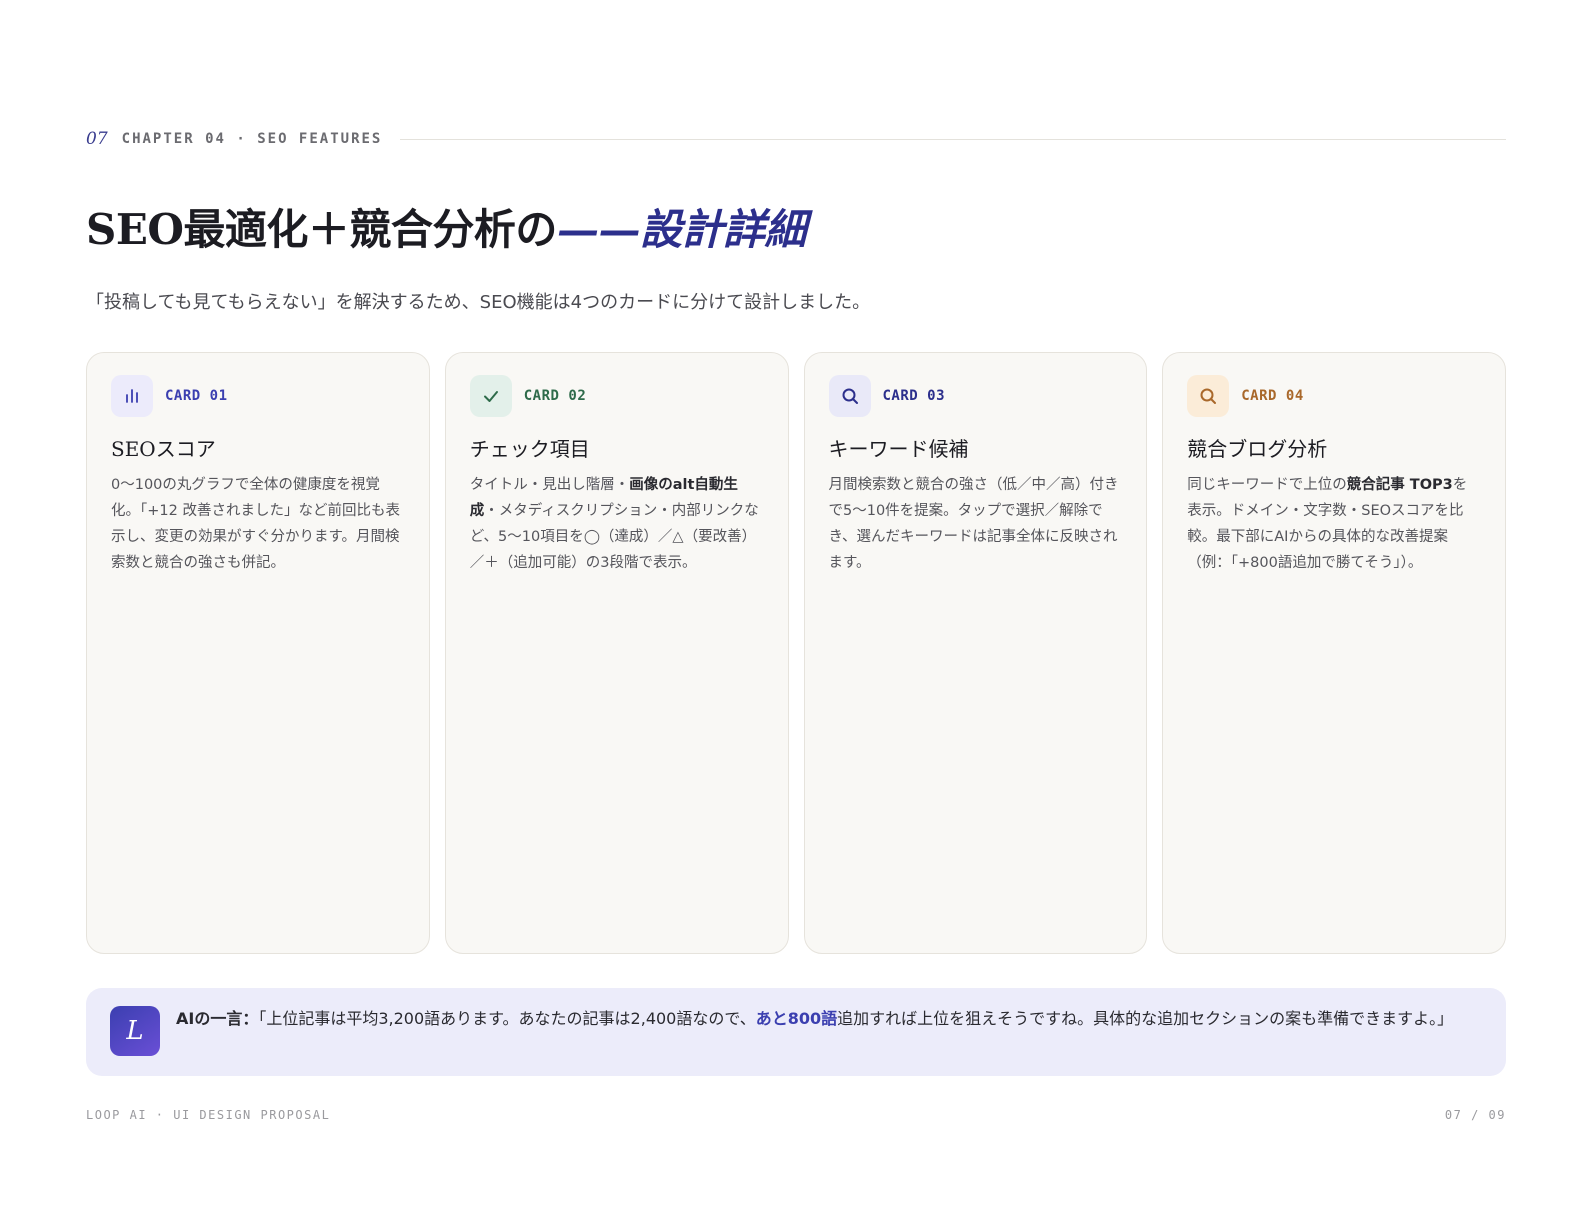 Image resolution: width=1584 pixels, height=1224 pixels. What do you see at coordinates (549, 485) in the screenshot?
I see `card-body-text: タイトル・見出し階層・` at bounding box center [549, 485].